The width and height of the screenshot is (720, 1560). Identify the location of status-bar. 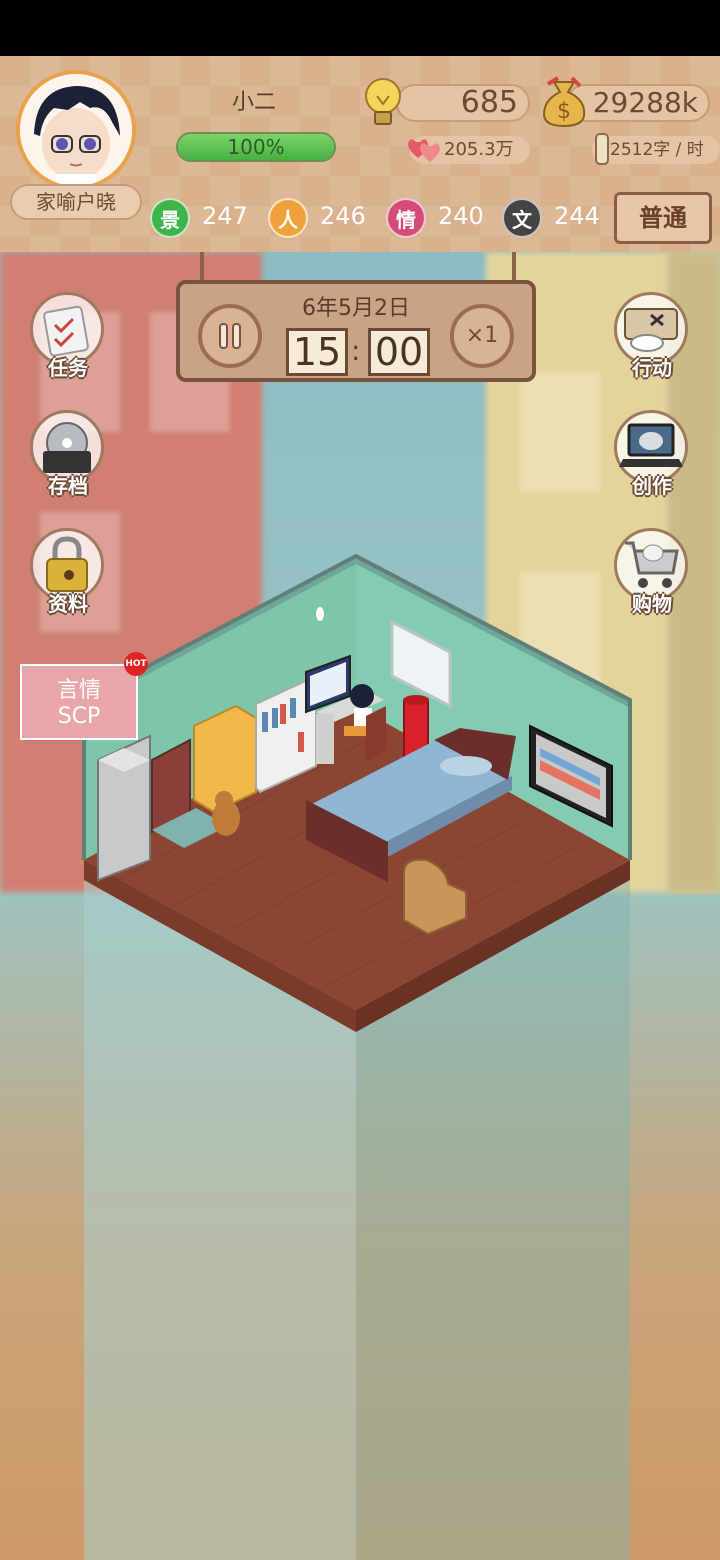
(360, 28).